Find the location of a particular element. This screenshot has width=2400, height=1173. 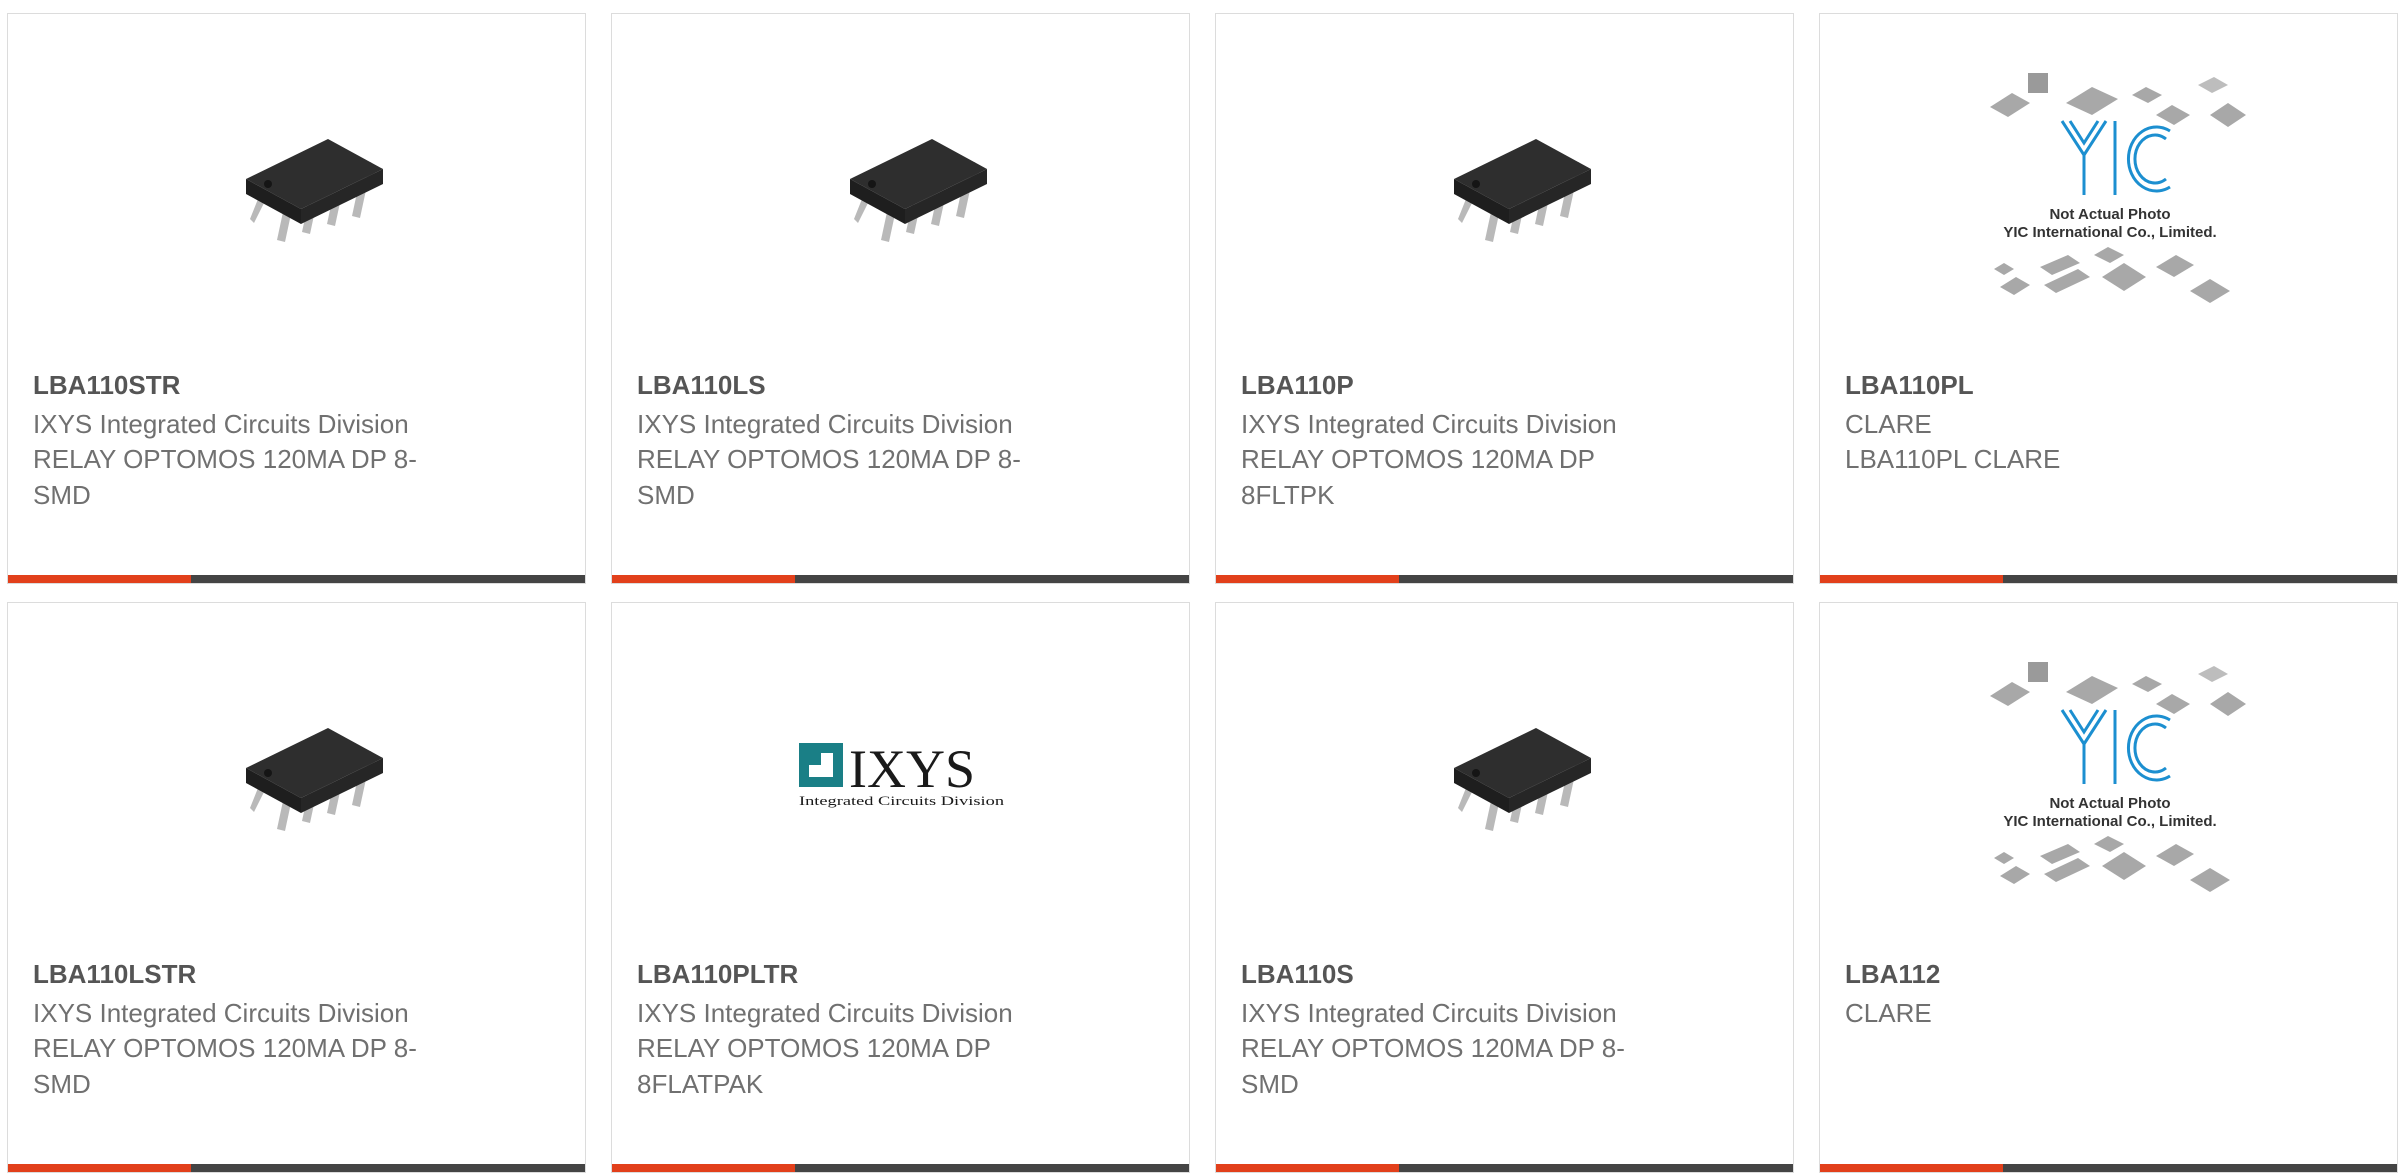

part-number: LBA112 is located at coordinates (1892, 974).